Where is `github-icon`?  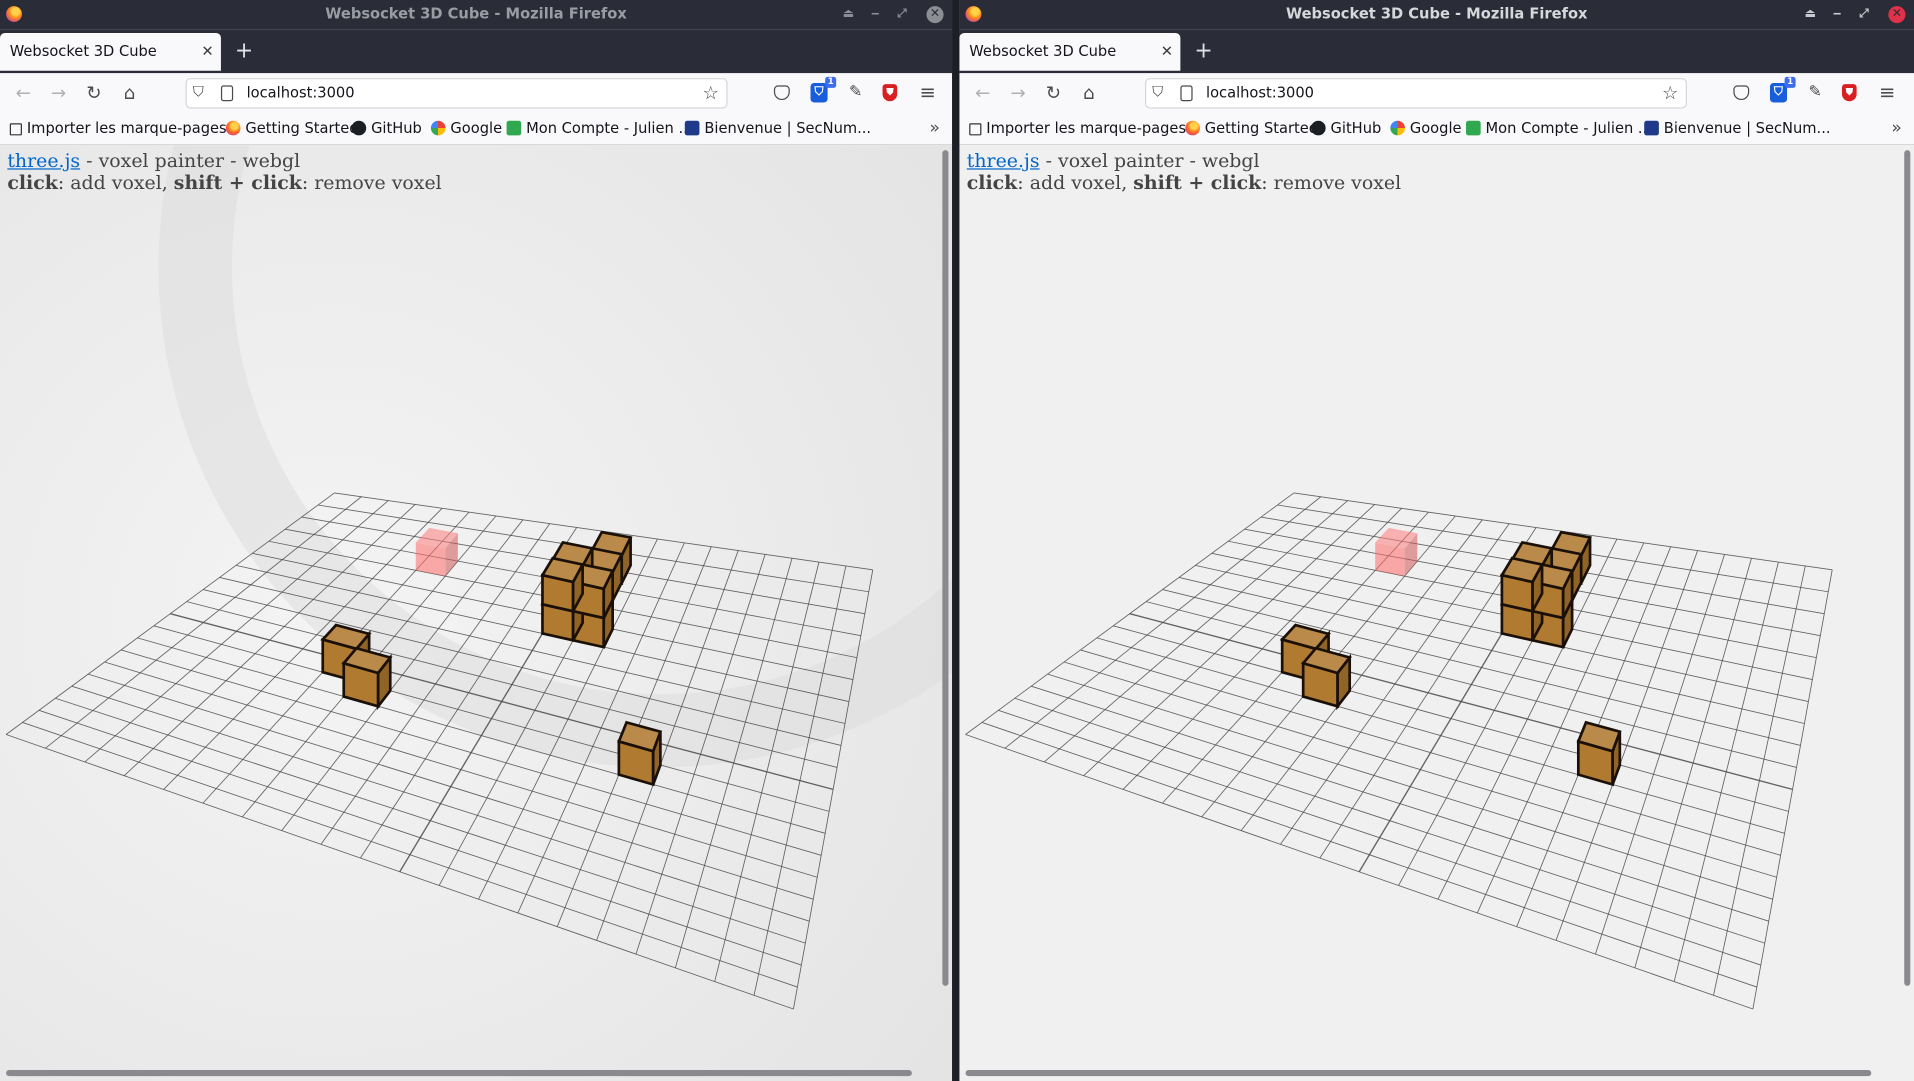
github-icon is located at coordinates (1318, 128).